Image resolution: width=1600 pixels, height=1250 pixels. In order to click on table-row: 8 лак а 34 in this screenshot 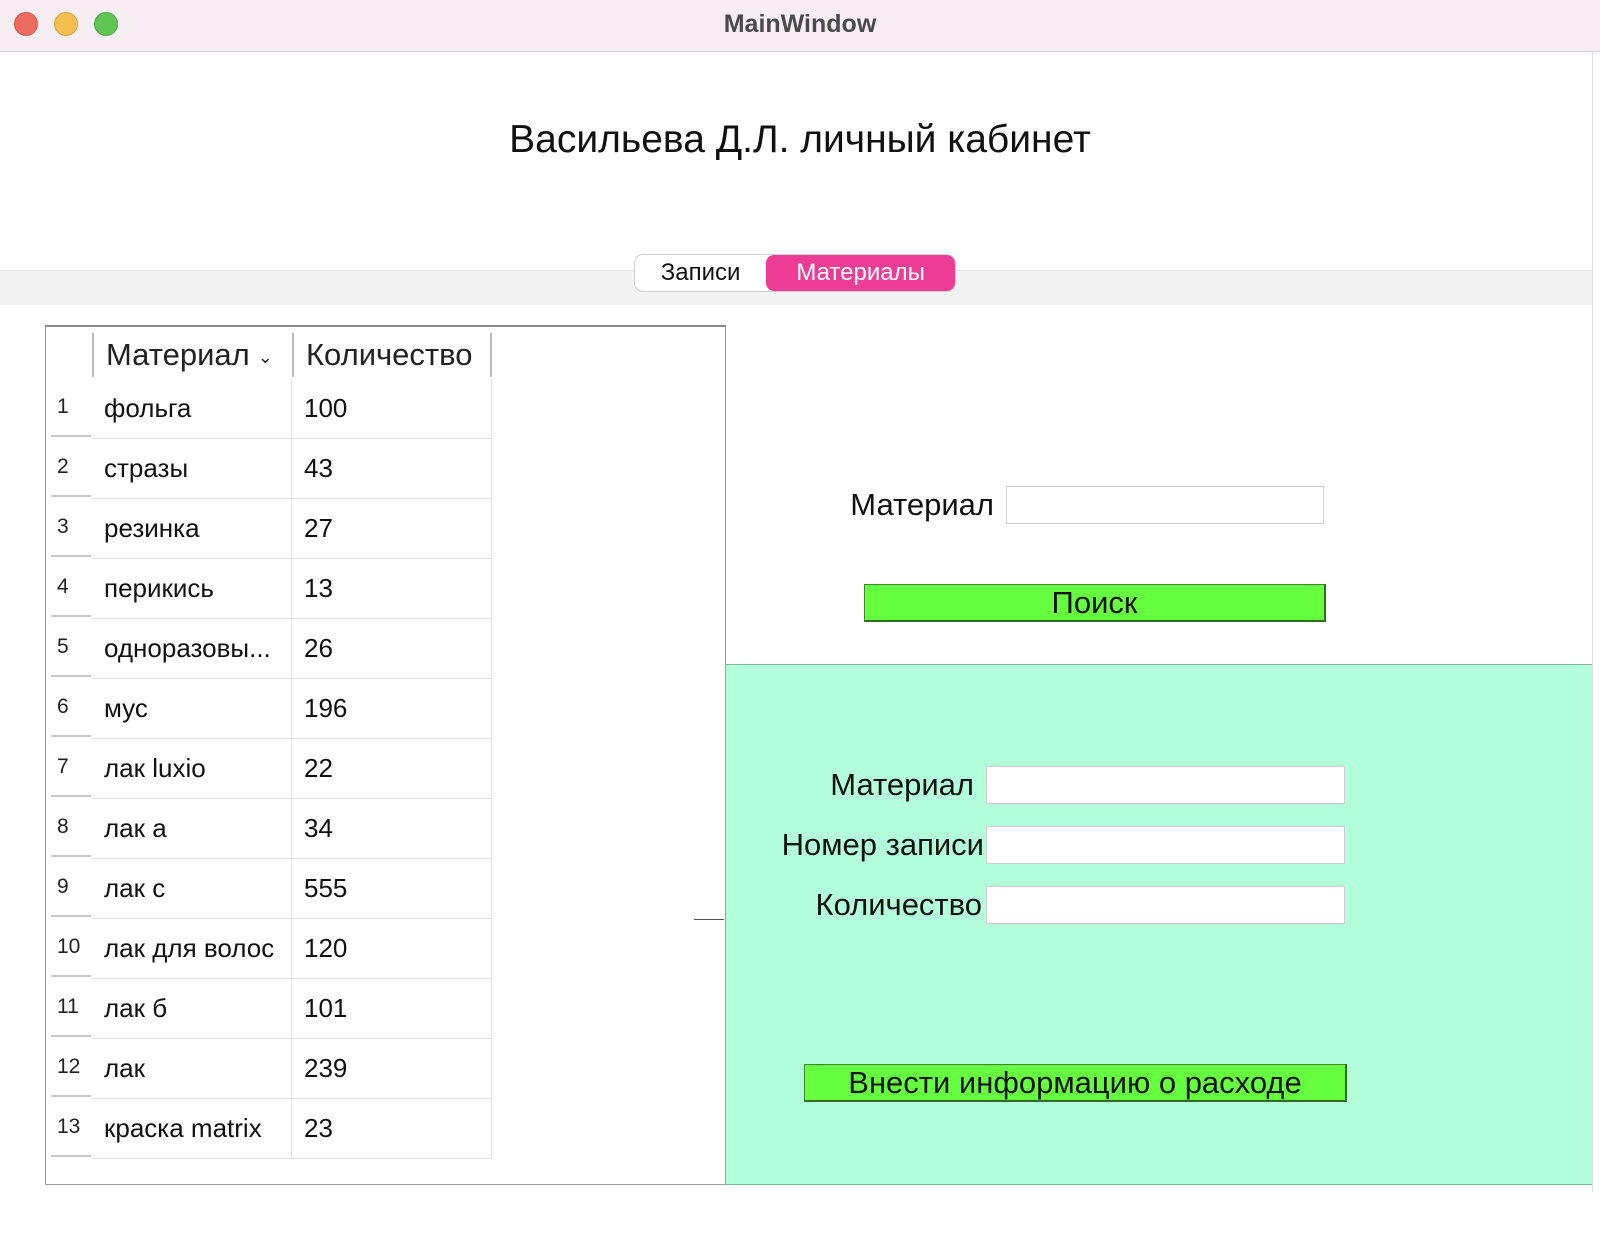, I will do `click(385, 829)`.